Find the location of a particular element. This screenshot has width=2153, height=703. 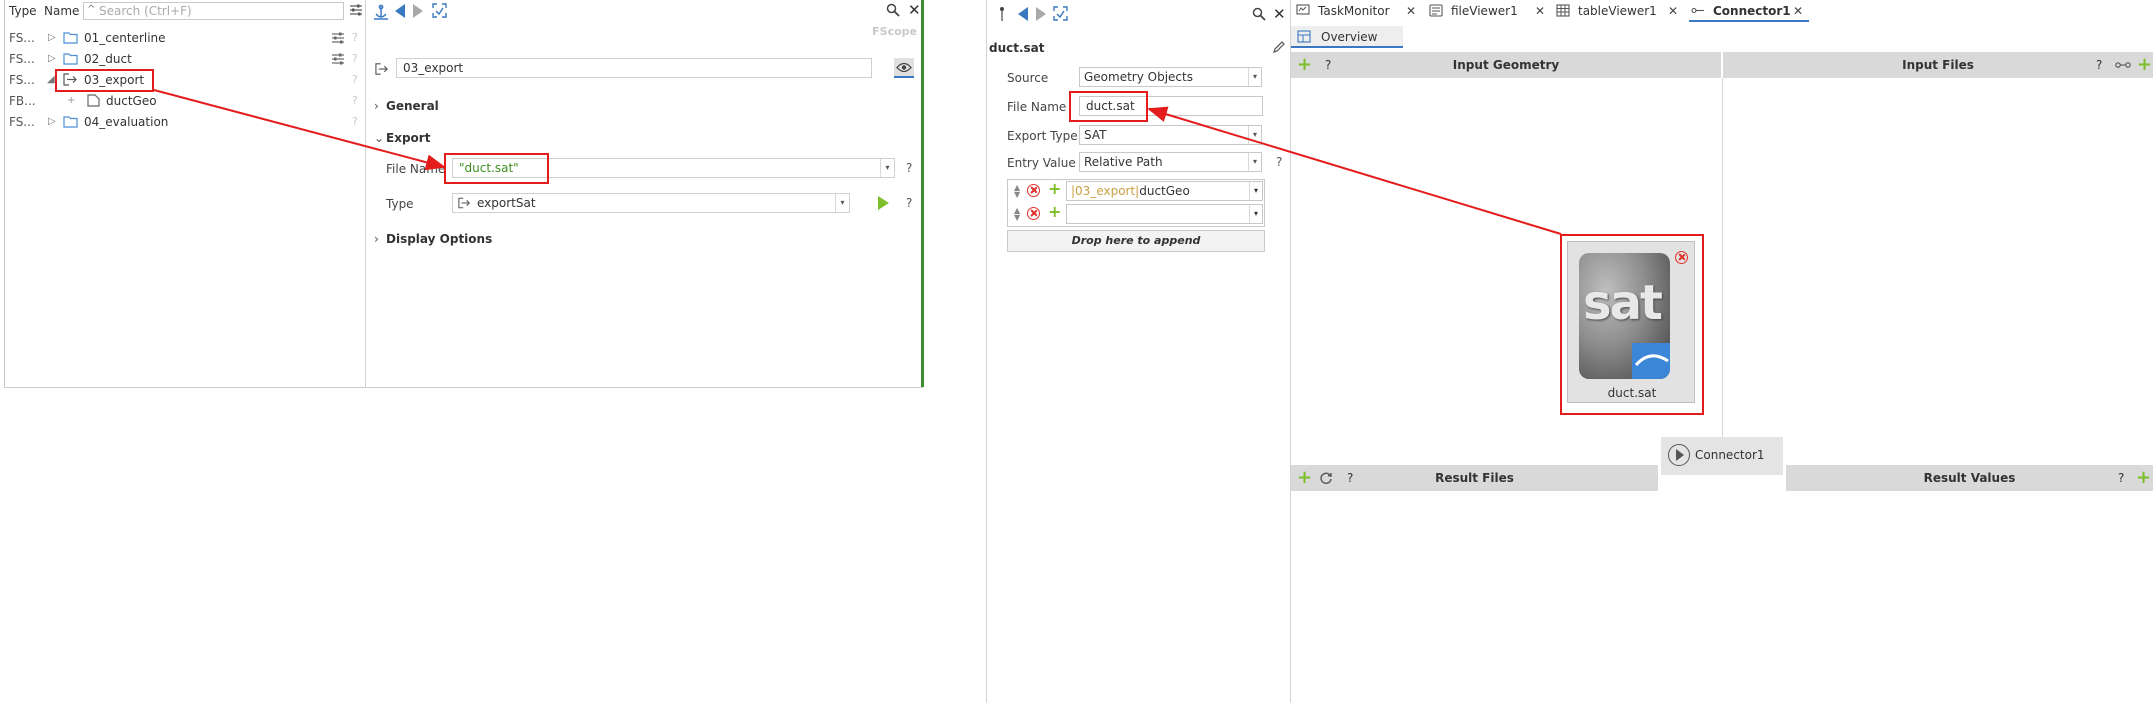

input-files-bar: Input Files ? + is located at coordinates (1938, 65).